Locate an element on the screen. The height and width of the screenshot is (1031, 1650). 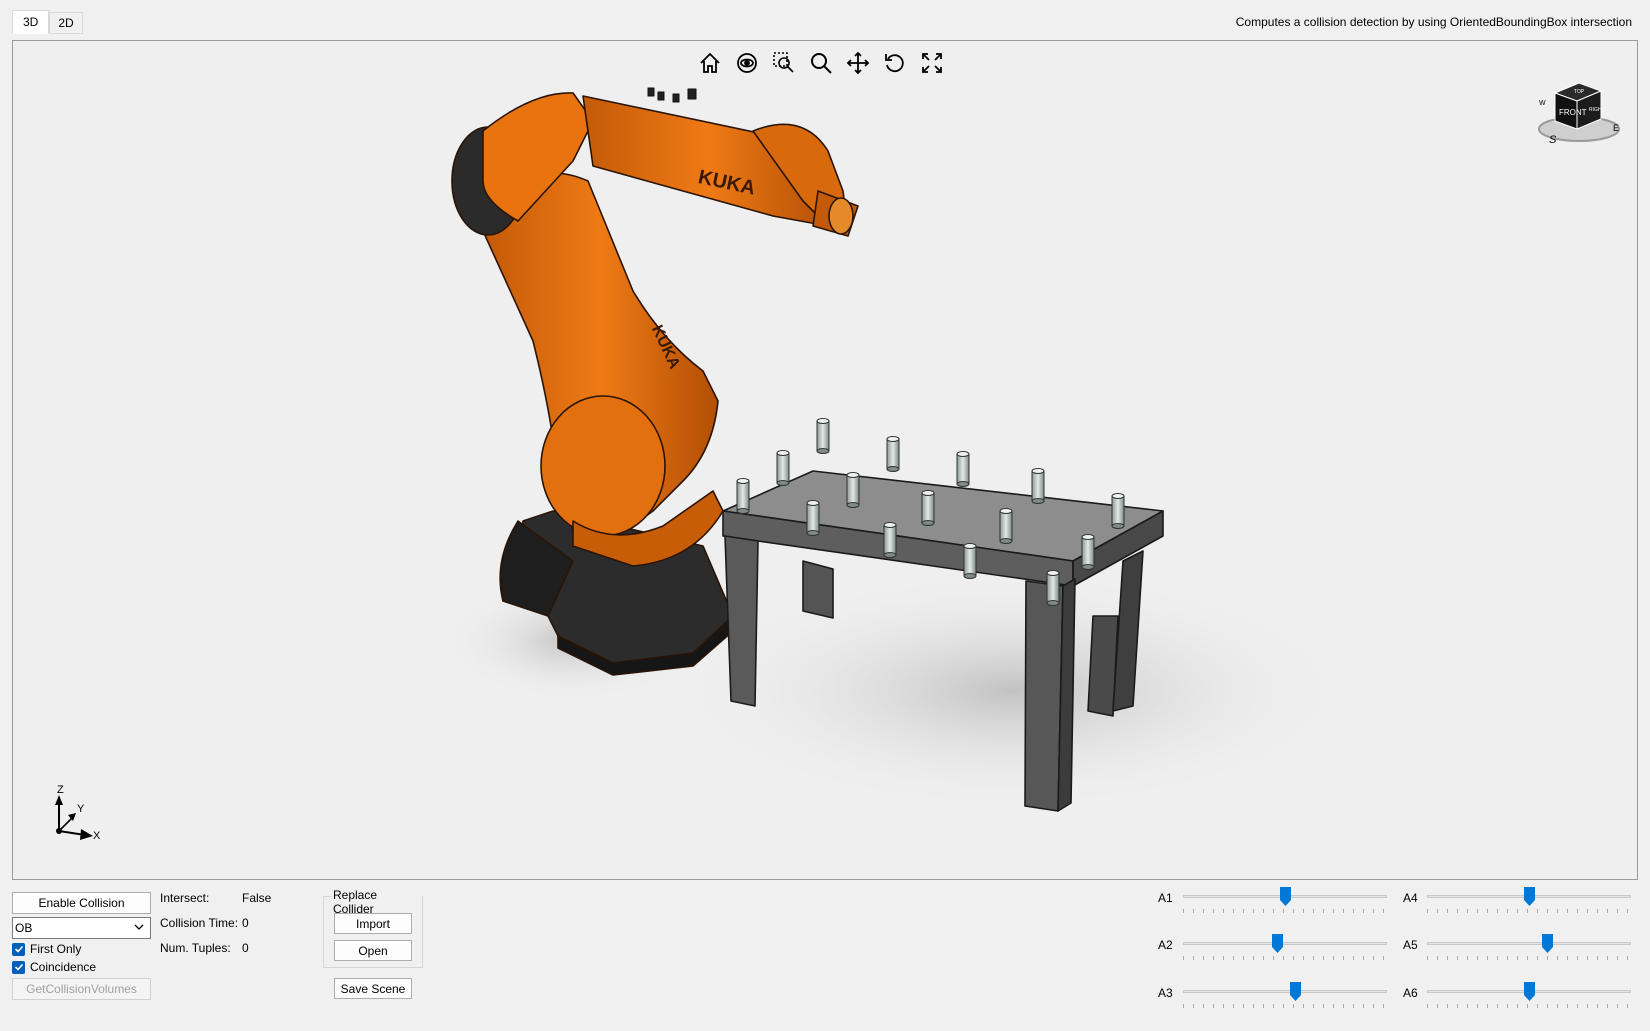
zoom-icon is located at coordinates (821, 63).